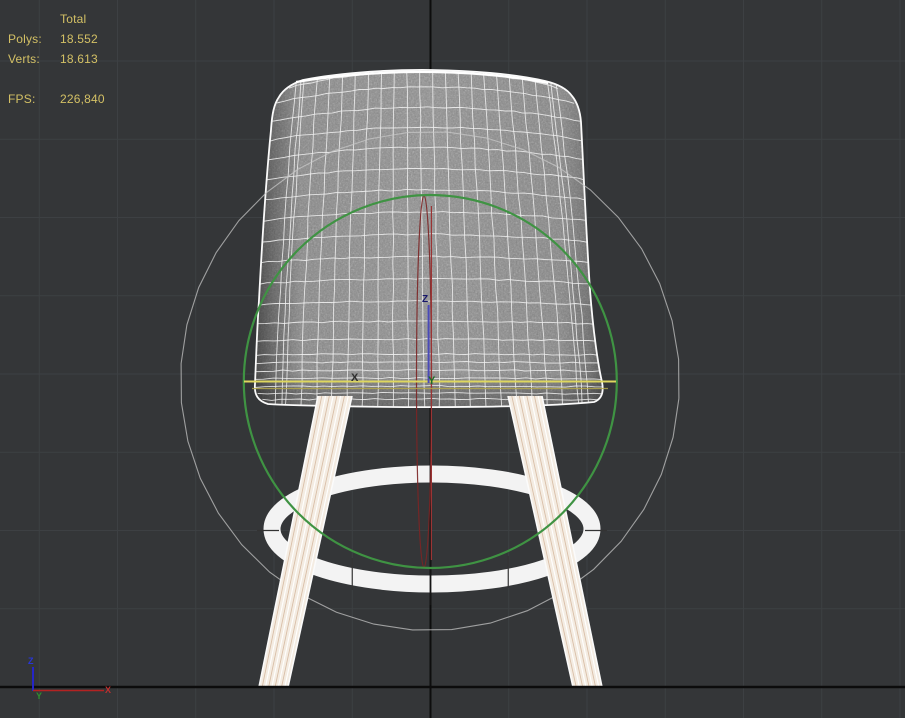 Image resolution: width=905 pixels, height=718 pixels. Describe the element at coordinates (108, 690) in the screenshot. I see `nav-x-label: X` at that location.